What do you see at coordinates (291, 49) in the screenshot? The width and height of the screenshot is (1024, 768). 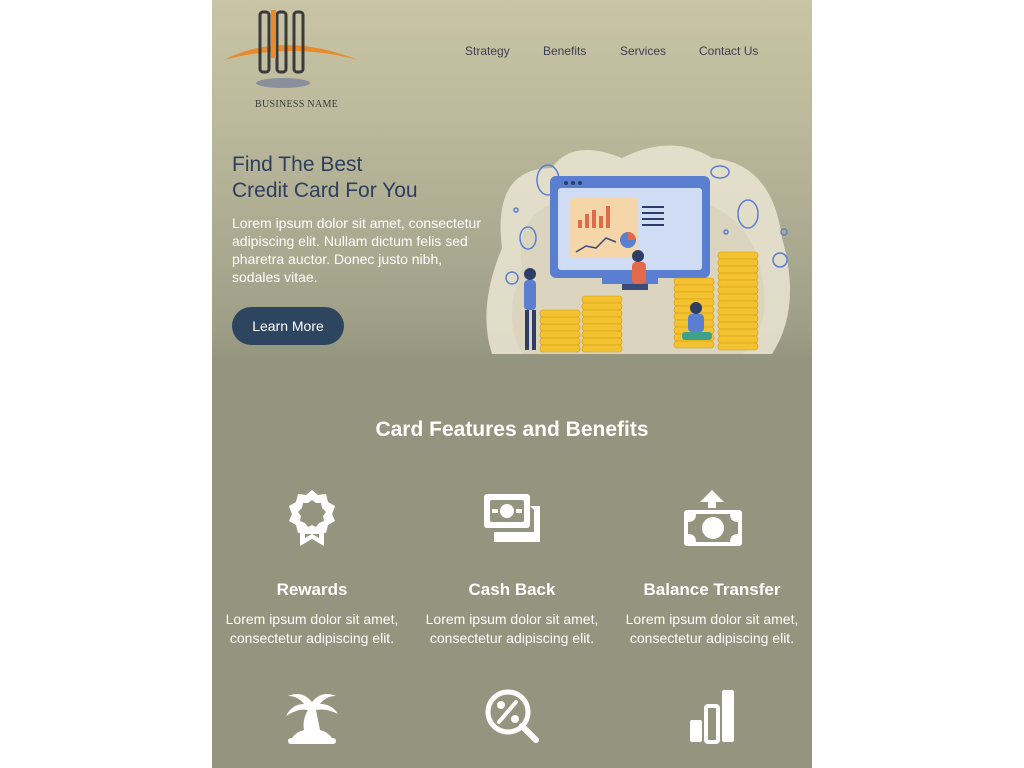 I see `logo-icon` at bounding box center [291, 49].